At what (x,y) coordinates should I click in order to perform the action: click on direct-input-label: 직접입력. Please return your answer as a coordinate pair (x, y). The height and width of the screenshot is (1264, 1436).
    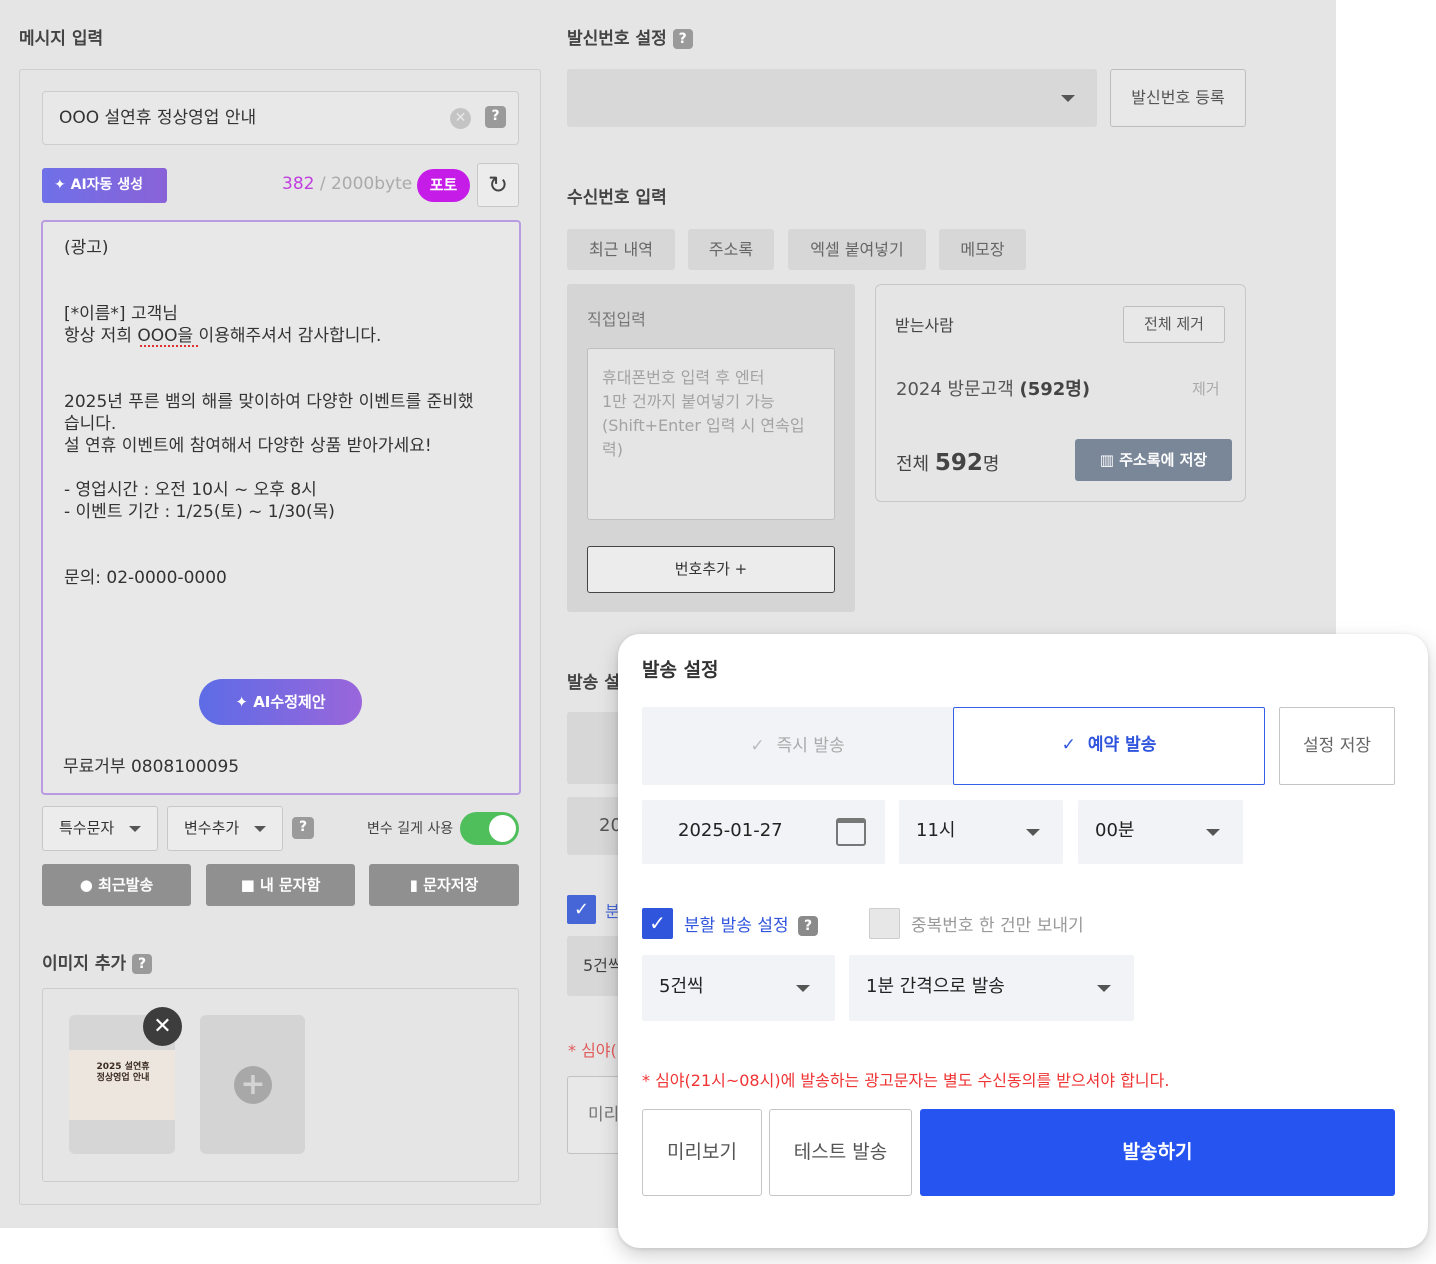
    Looking at the image, I should click on (616, 319).